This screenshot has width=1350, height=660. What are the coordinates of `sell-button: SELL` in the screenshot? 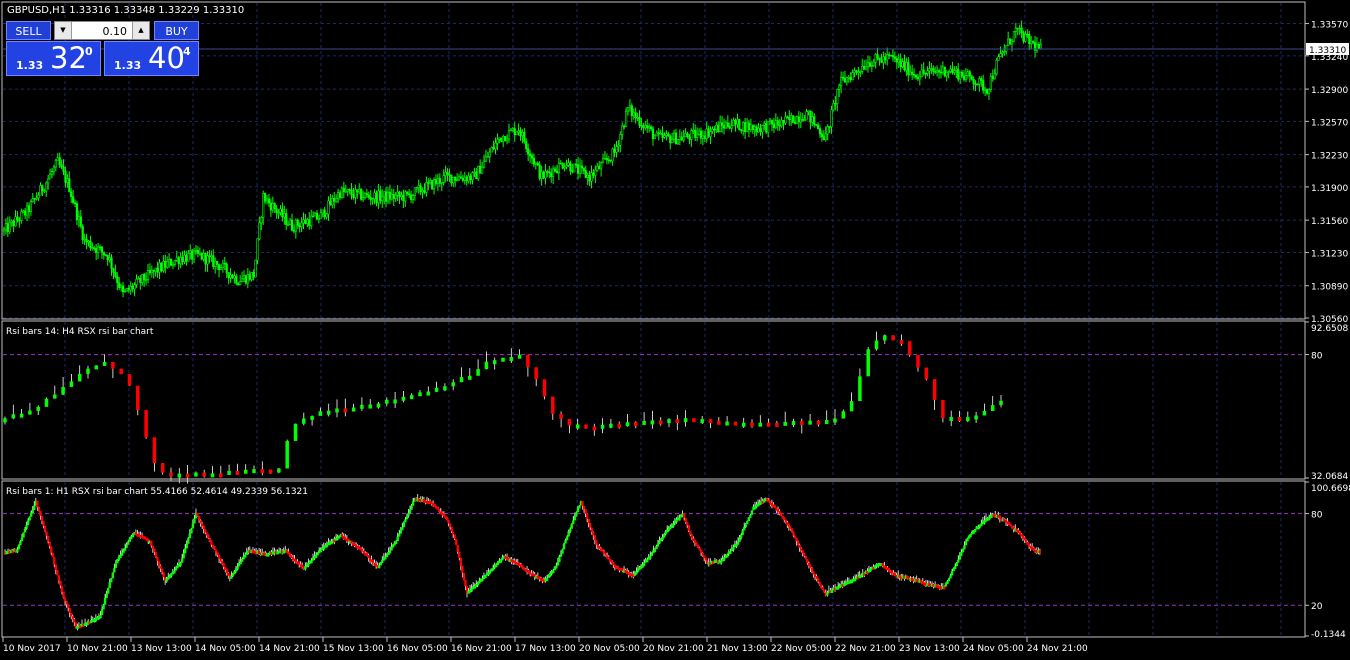 It's located at (28, 30).